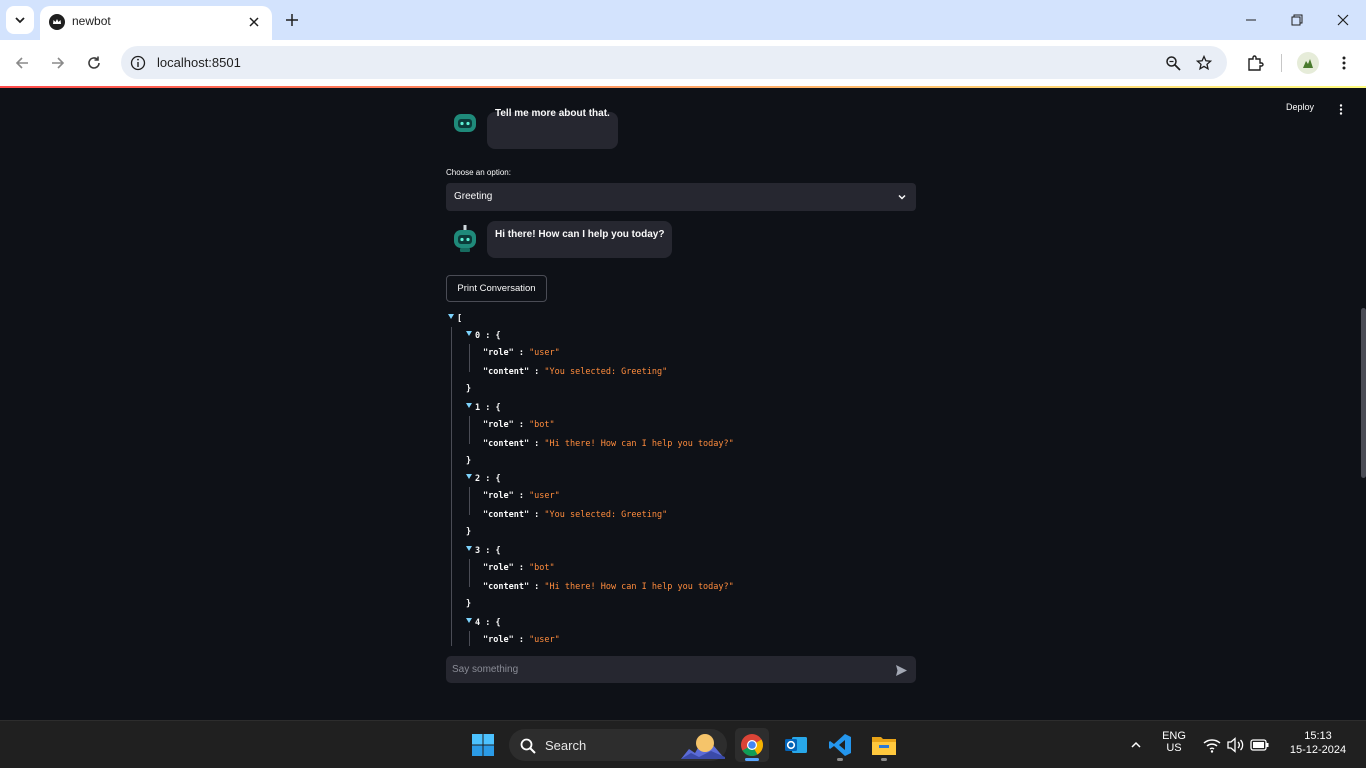  I want to click on address-bar: localhost:8501, so click(674, 62).